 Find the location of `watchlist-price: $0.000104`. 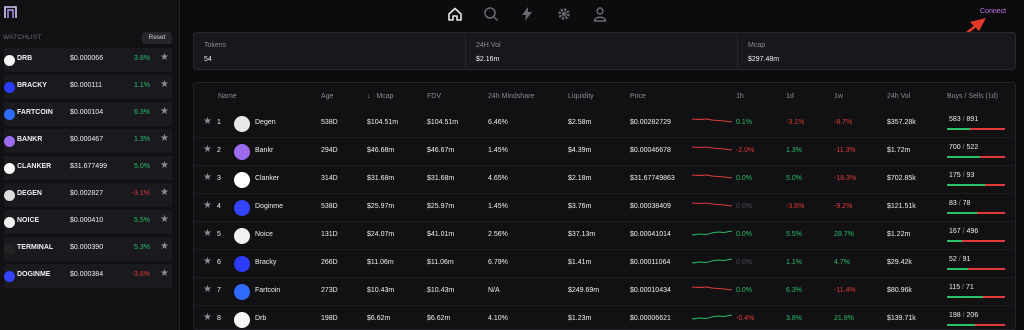

watchlist-price: $0.000104 is located at coordinates (87, 112).